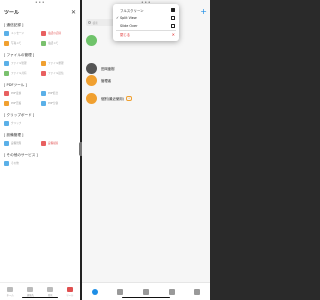 This screenshot has width=320, height=300. Describe the element at coordinates (21, 143) in the screenshot. I see `tool-item: 設備管理` at that location.